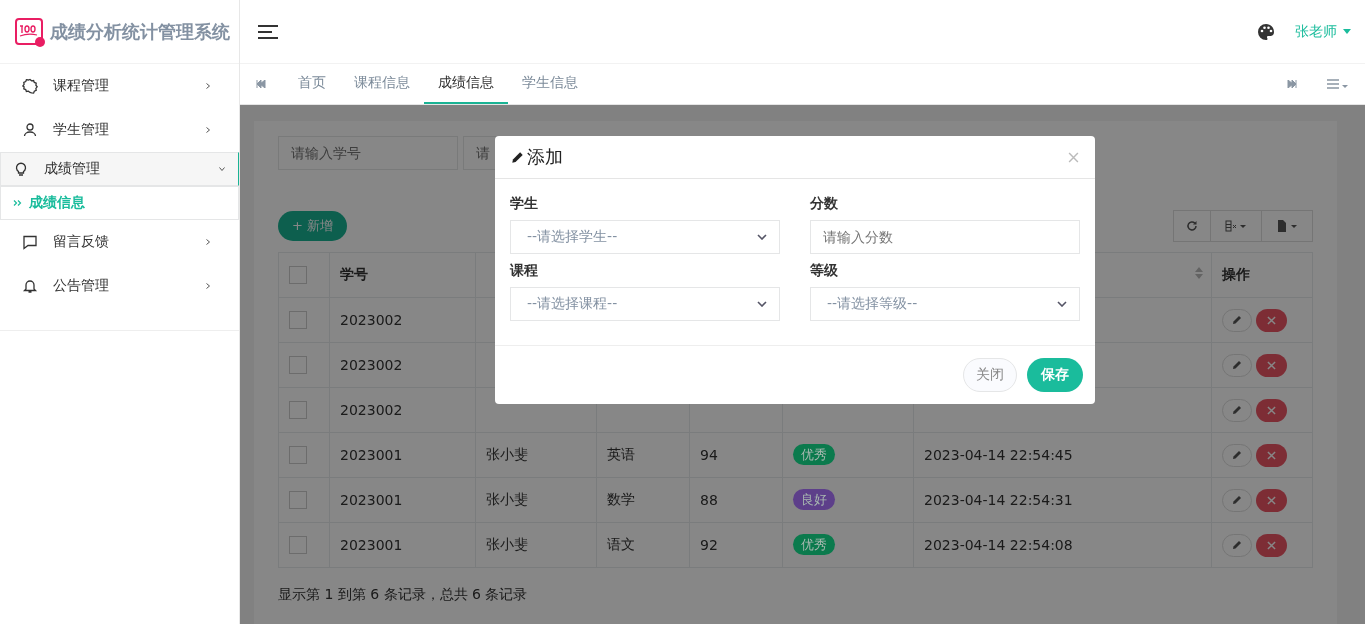 This screenshot has height=624, width=1365. Describe the element at coordinates (382, 84) in the screenshot. I see `tab: 课程信息` at that location.